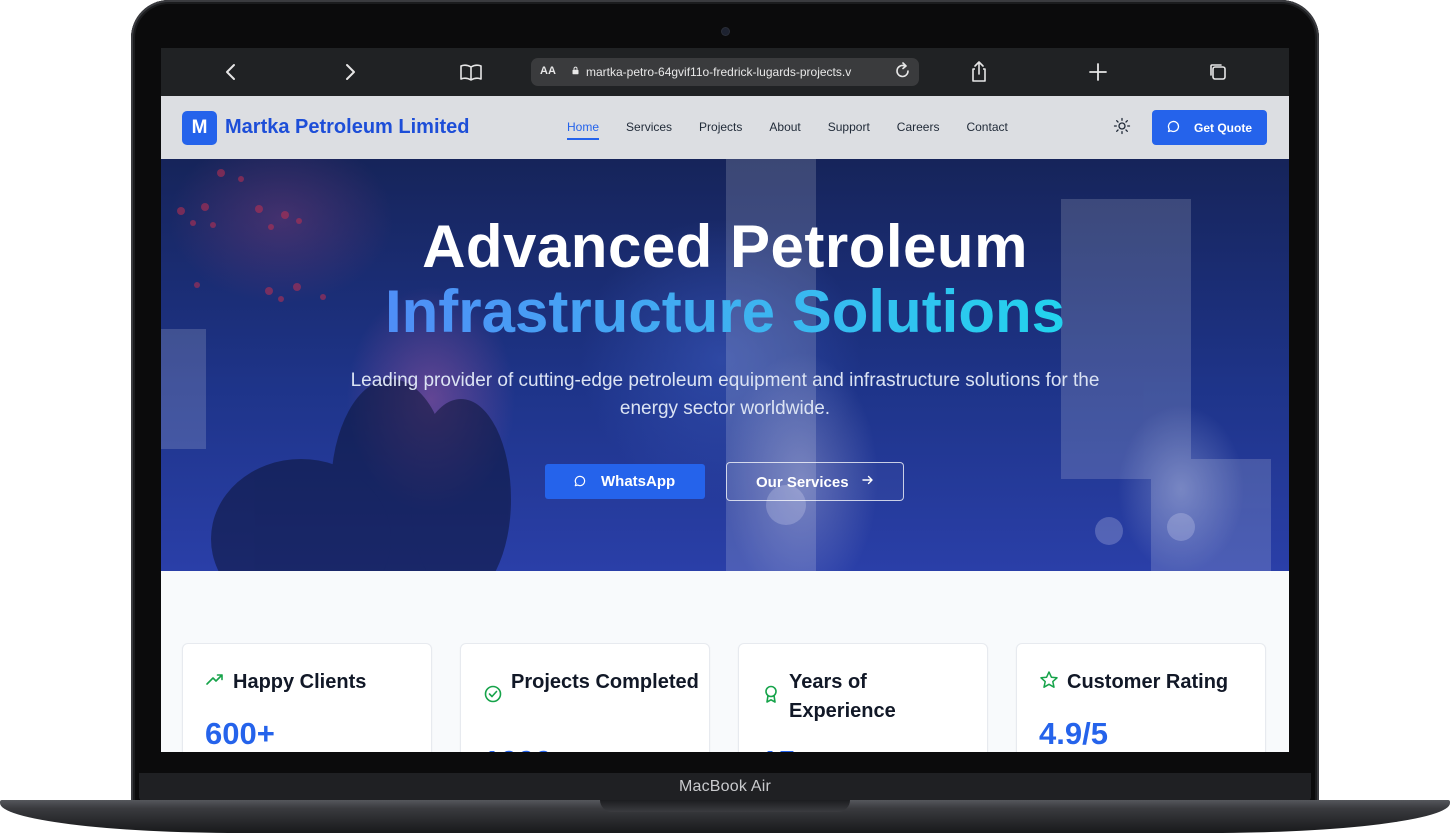 This screenshot has width=1450, height=833. I want to click on device-label: MacBook Air, so click(724, 786).